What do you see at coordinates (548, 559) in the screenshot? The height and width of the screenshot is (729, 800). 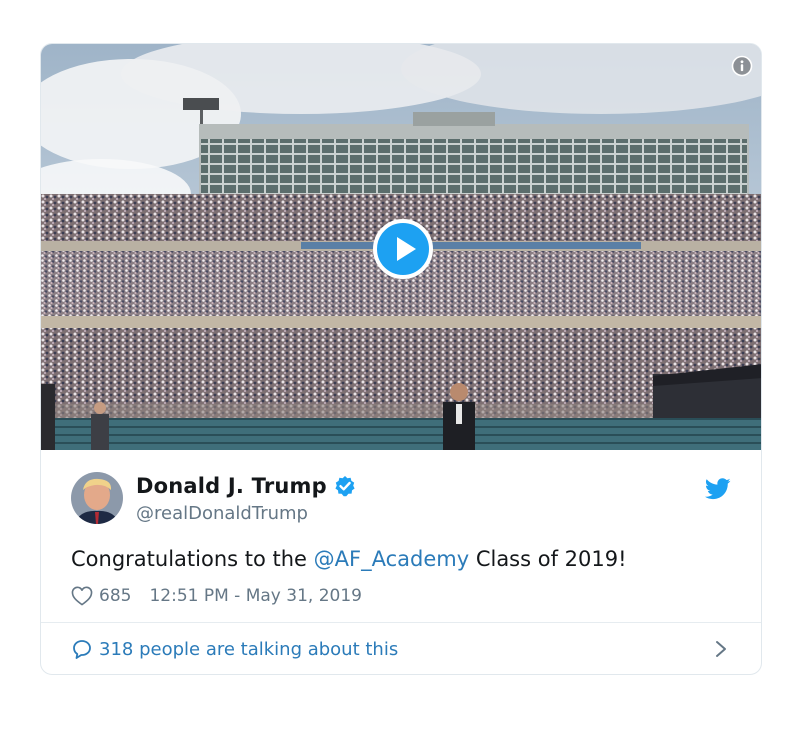 I see `tweet-text-suffix: Class of 2019!` at bounding box center [548, 559].